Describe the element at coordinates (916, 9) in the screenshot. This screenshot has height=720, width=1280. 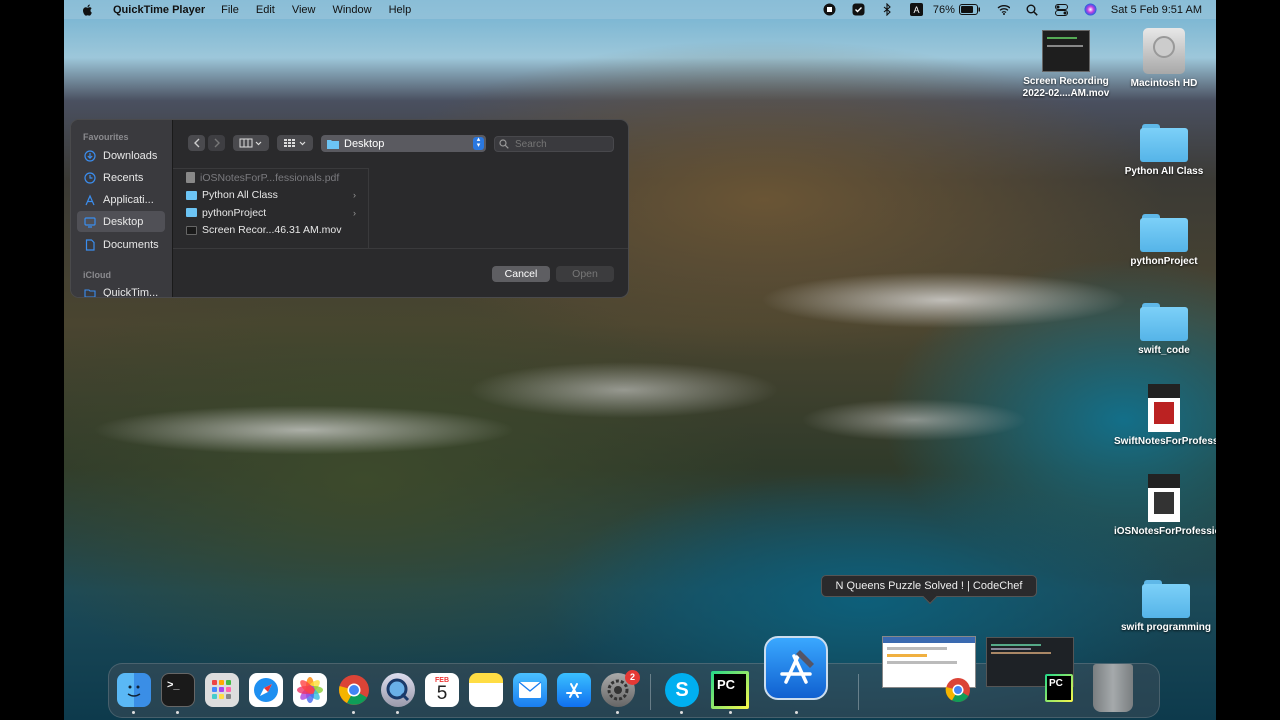
I see `input-source-icon: A` at that location.